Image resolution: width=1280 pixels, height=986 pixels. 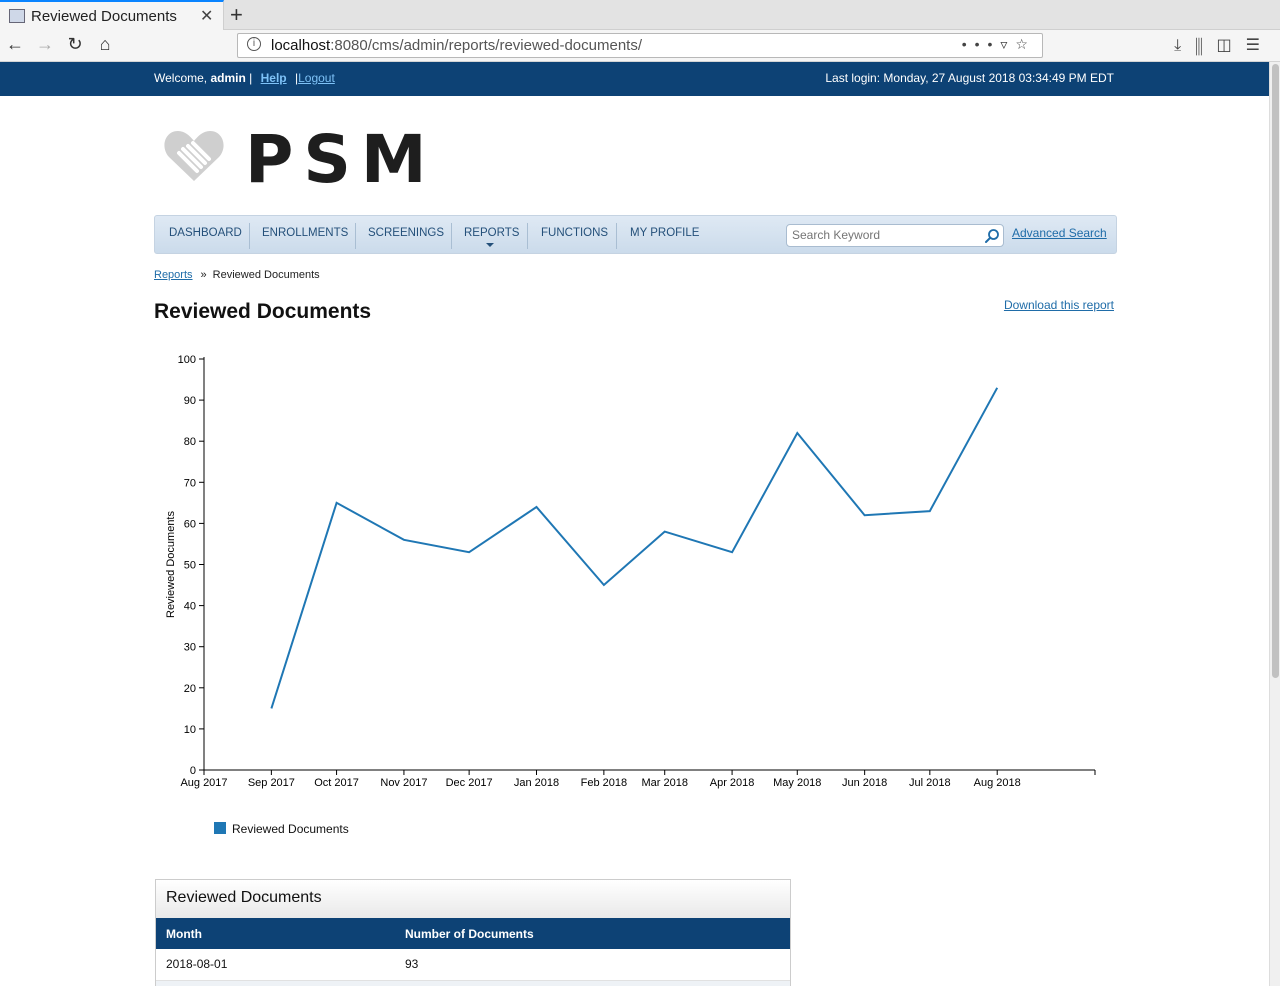 I want to click on tab-title: Reviewed Documents, so click(x=104, y=16).